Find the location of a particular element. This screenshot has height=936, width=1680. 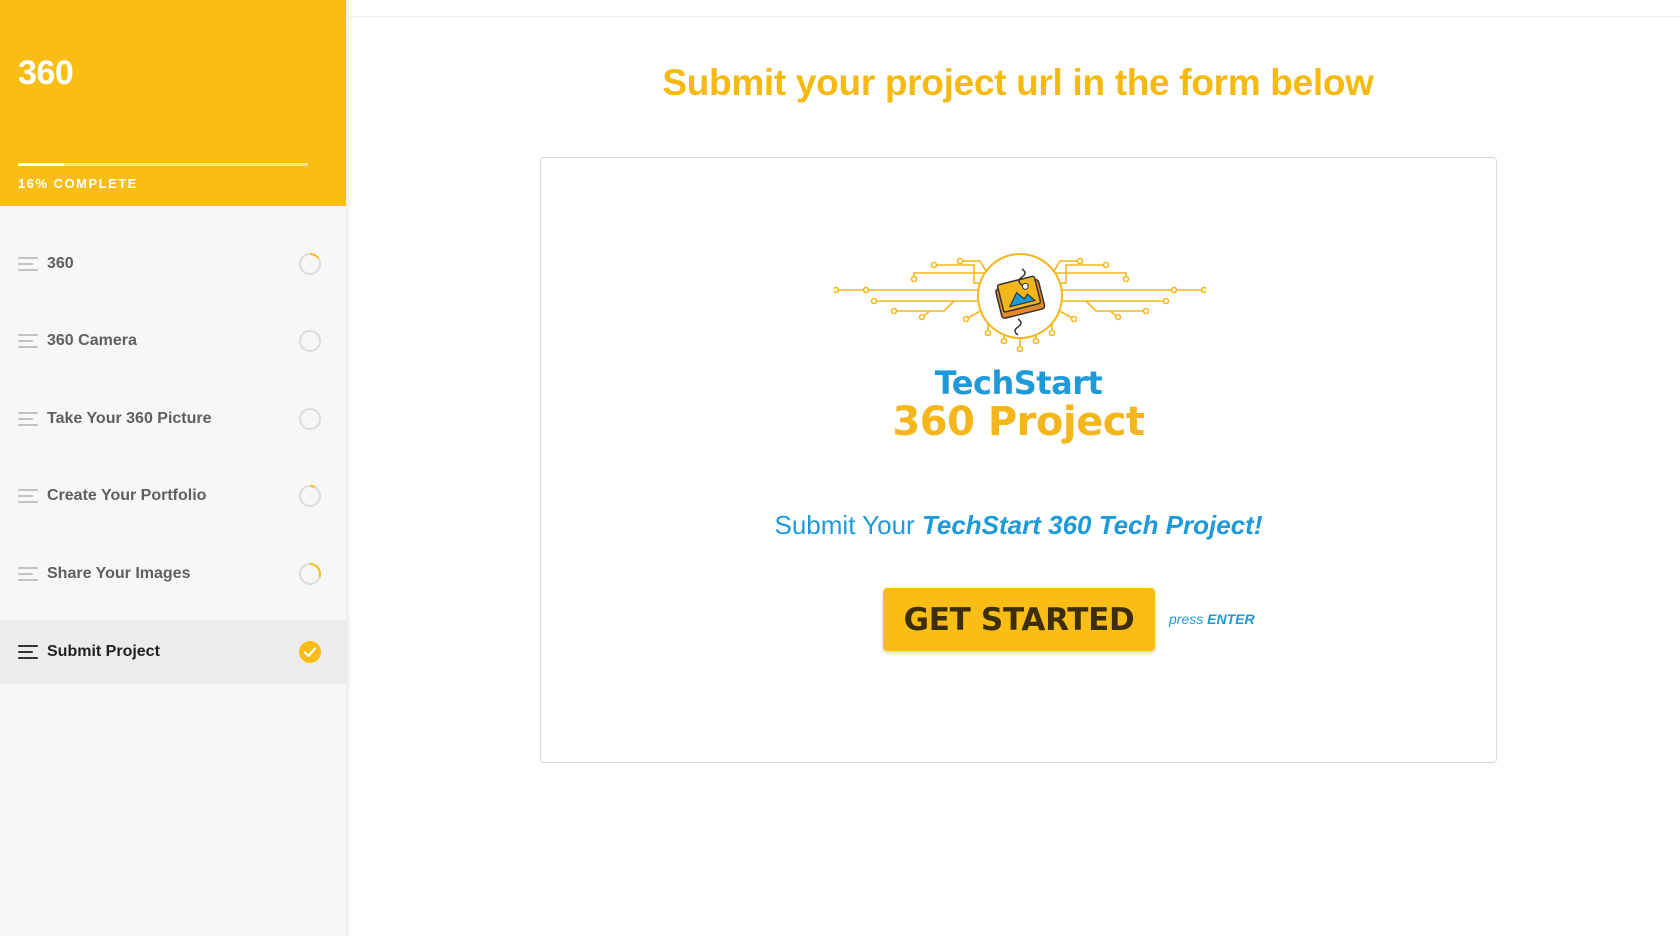

submit-prompt: Submit Your TechStart 360 Tech Project! is located at coordinates (1018, 525).